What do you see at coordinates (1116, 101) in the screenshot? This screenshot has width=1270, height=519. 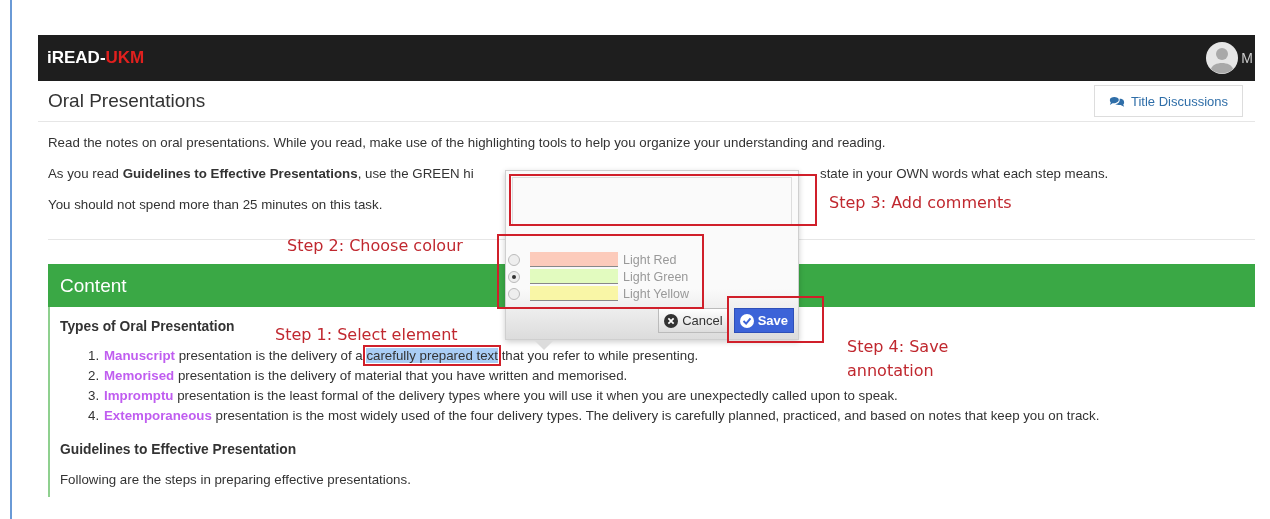 I see `chat-icon` at bounding box center [1116, 101].